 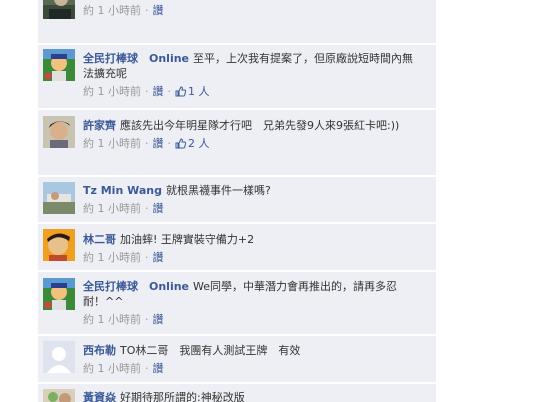 I want to click on comment-text: 全民打棒球 Online We同學，中華潛力會再推出的，請再多忍耐！^^, so click(x=250, y=294).